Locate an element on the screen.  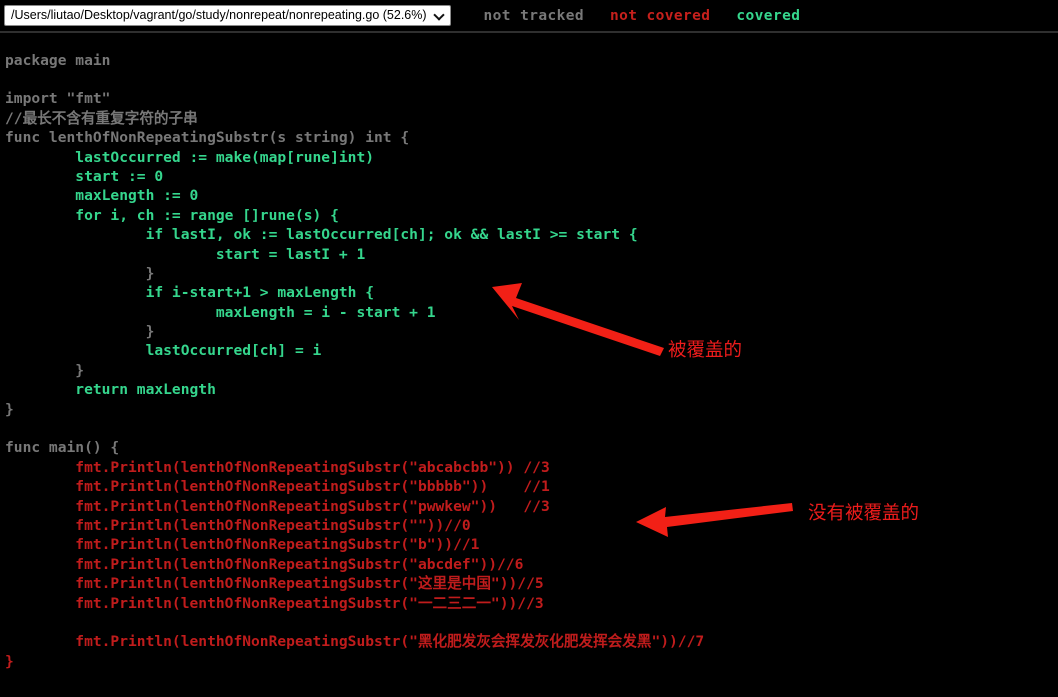
code-line: return maxLength is located at coordinates (110, 390).